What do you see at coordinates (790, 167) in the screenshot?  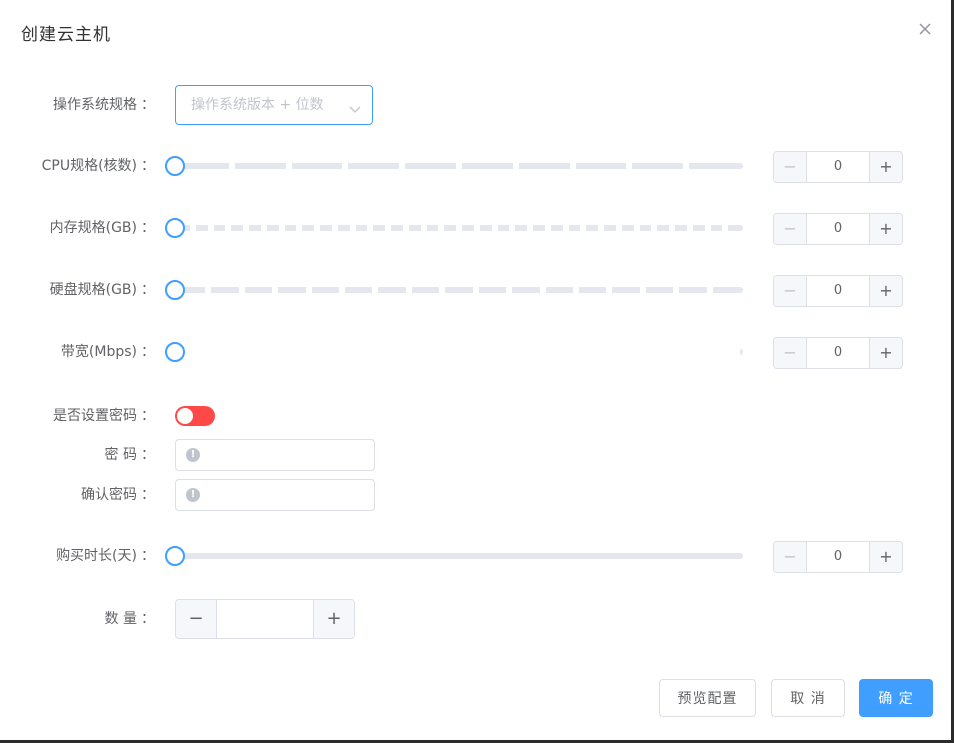 I see `cpu-decrease-button: −` at bounding box center [790, 167].